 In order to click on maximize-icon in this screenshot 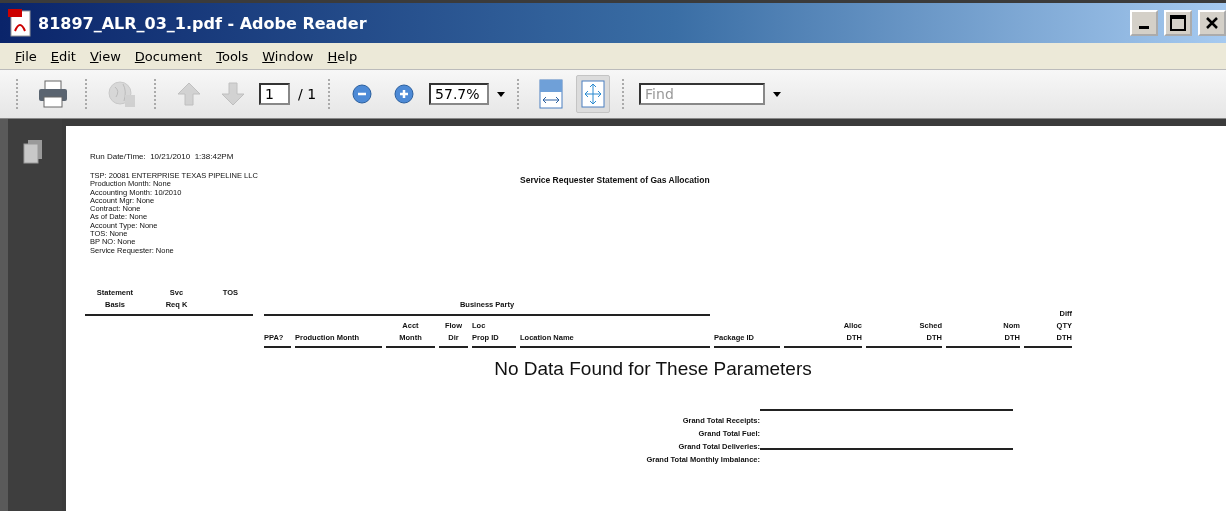, I will do `click(1178, 23)`.